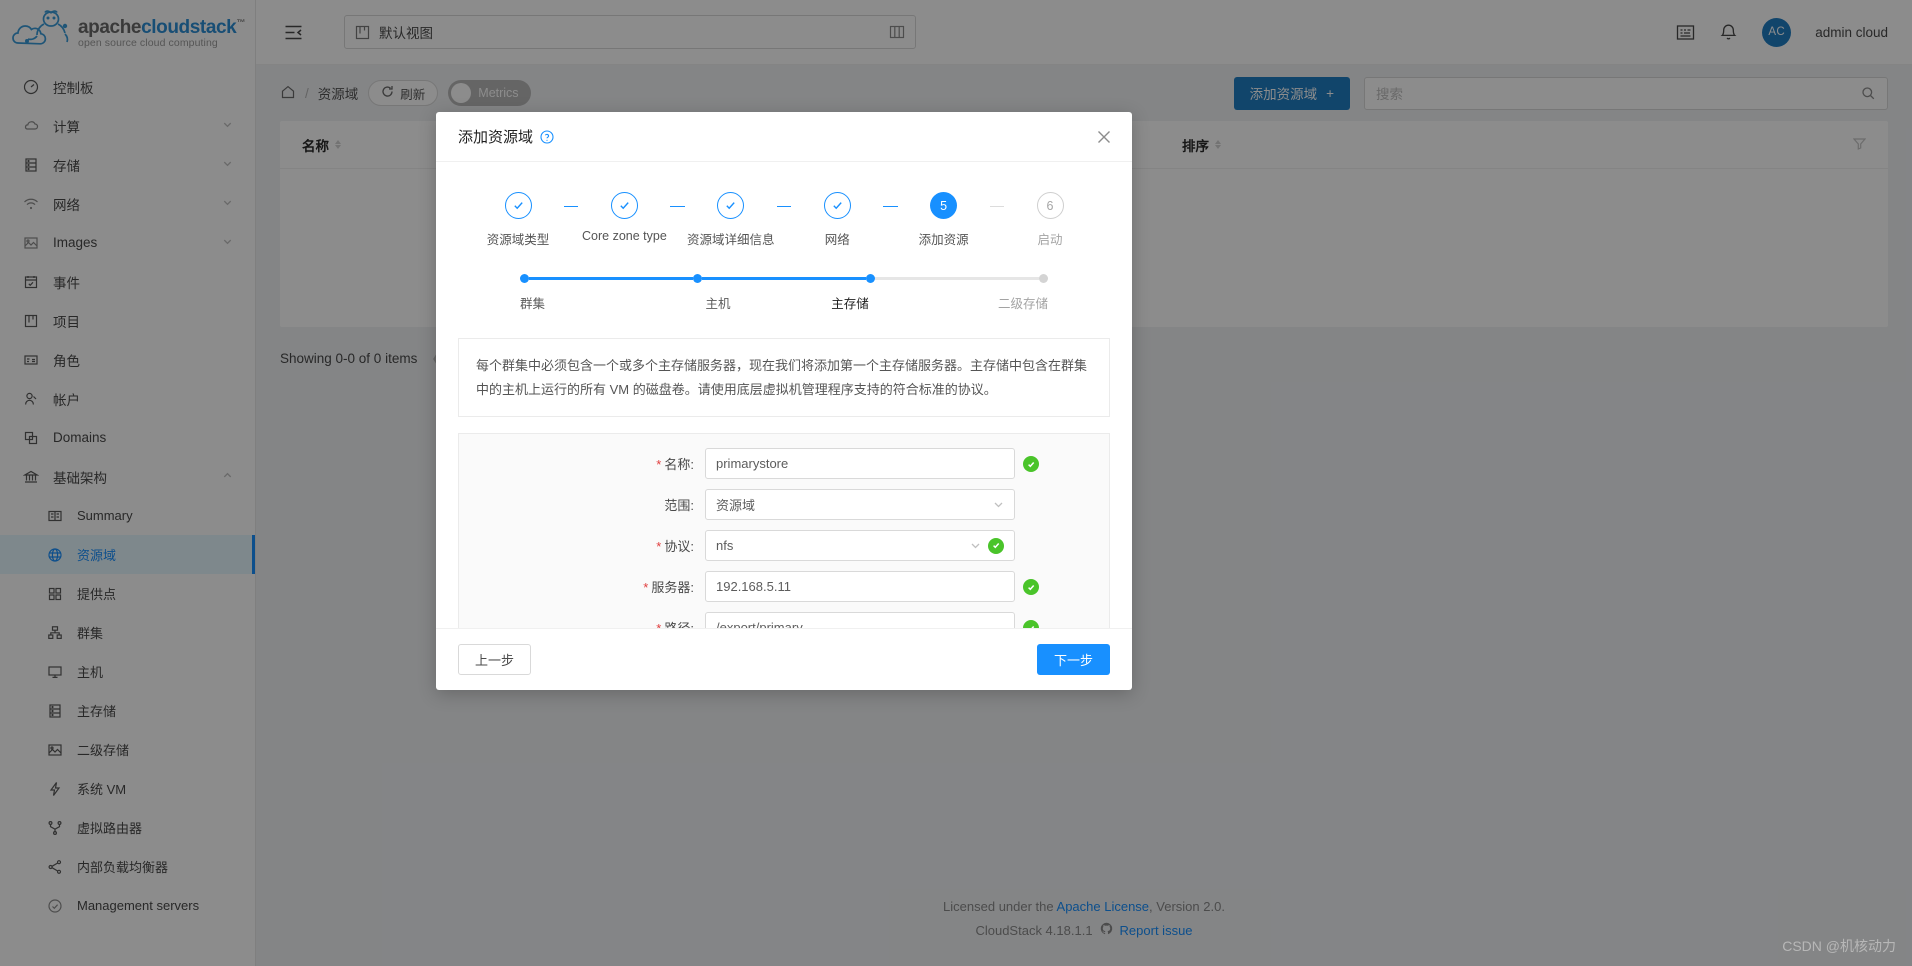 Image resolution: width=1912 pixels, height=966 pixels. Describe the element at coordinates (1050, 240) in the screenshot. I see `step-label: 启动` at that location.